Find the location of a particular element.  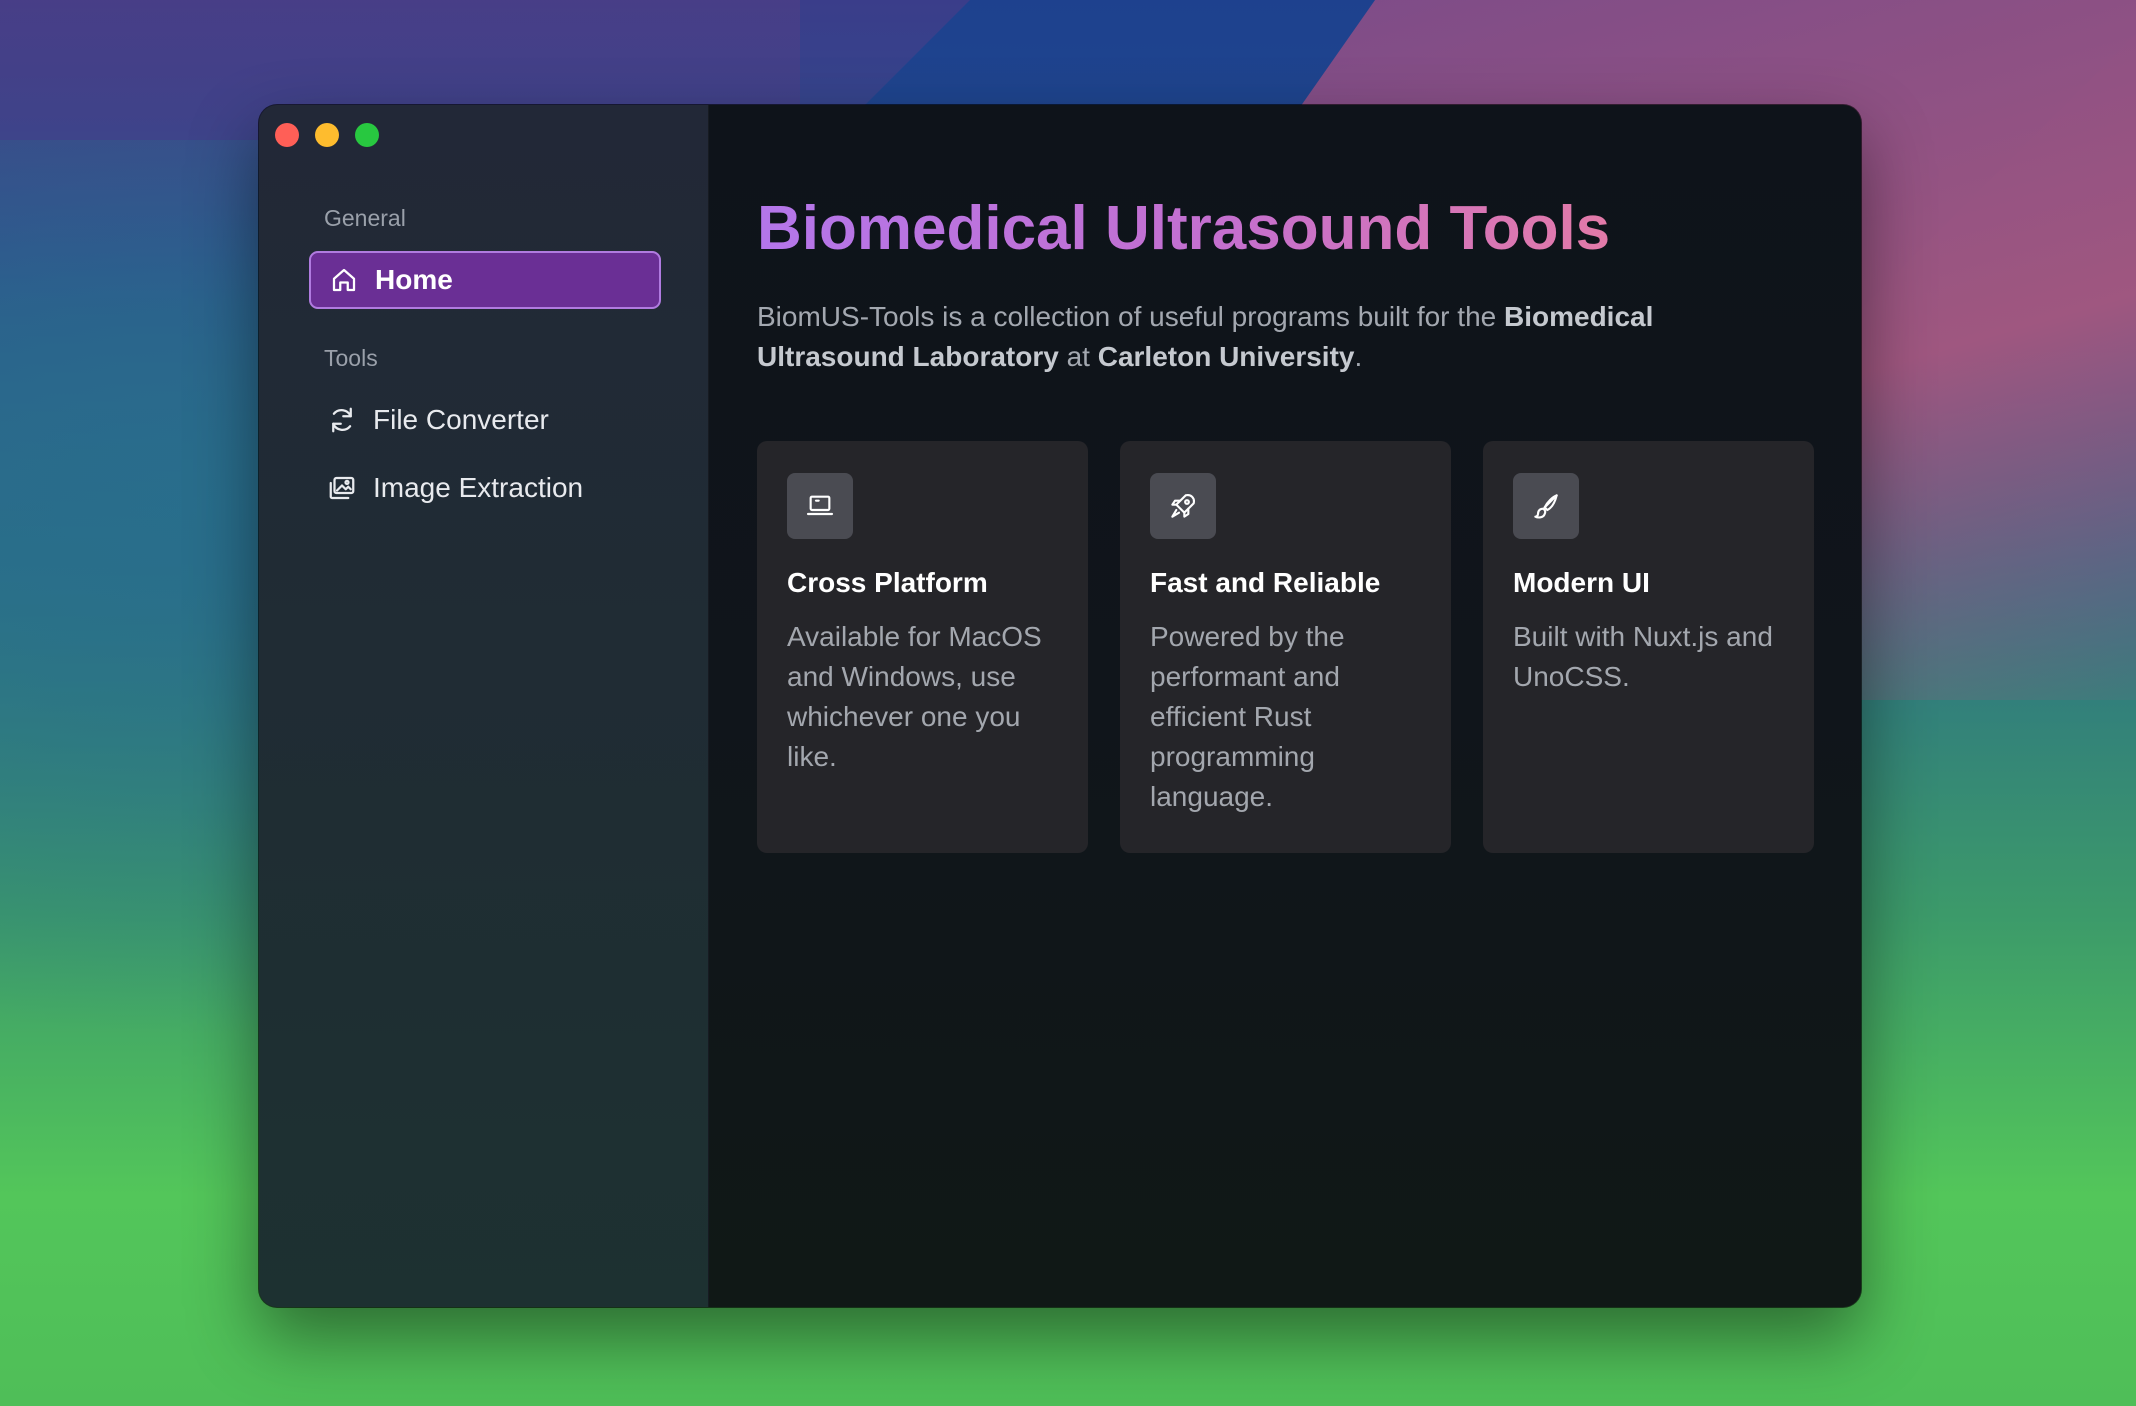

card-title: Fast and Reliable is located at coordinates (1265, 582).